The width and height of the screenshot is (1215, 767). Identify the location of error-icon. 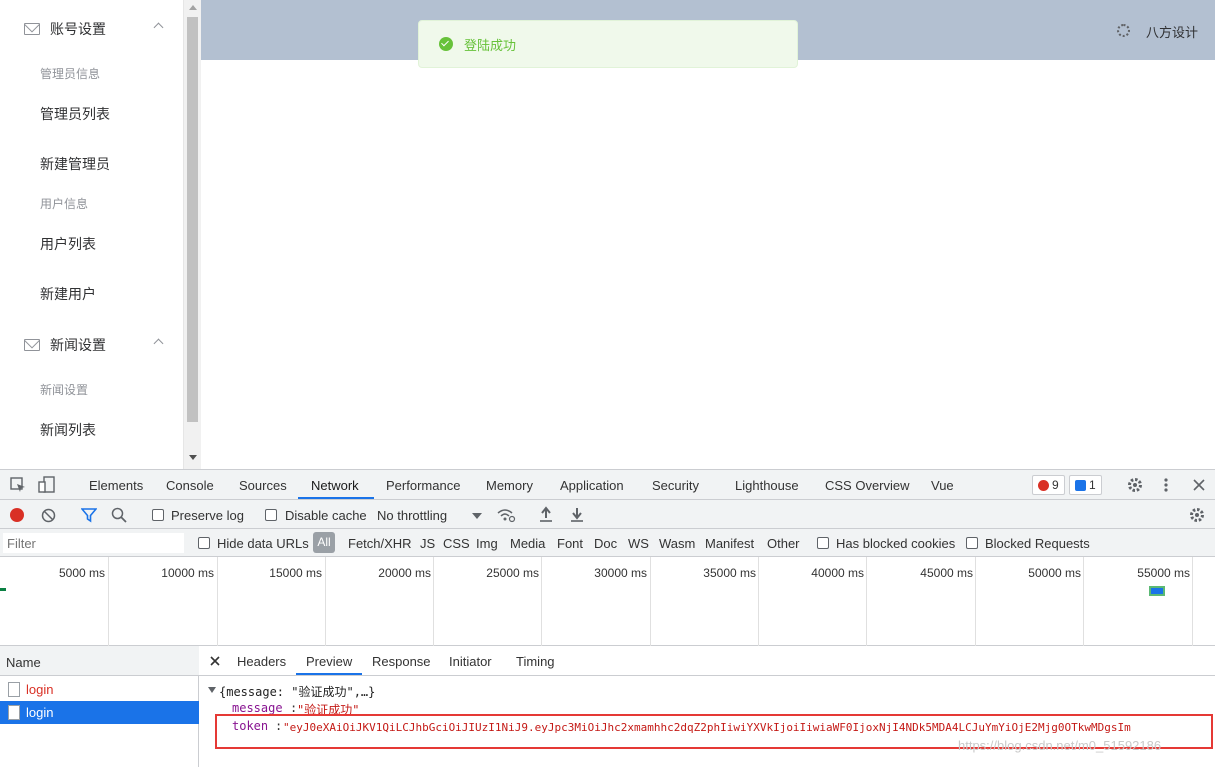
(1043, 485).